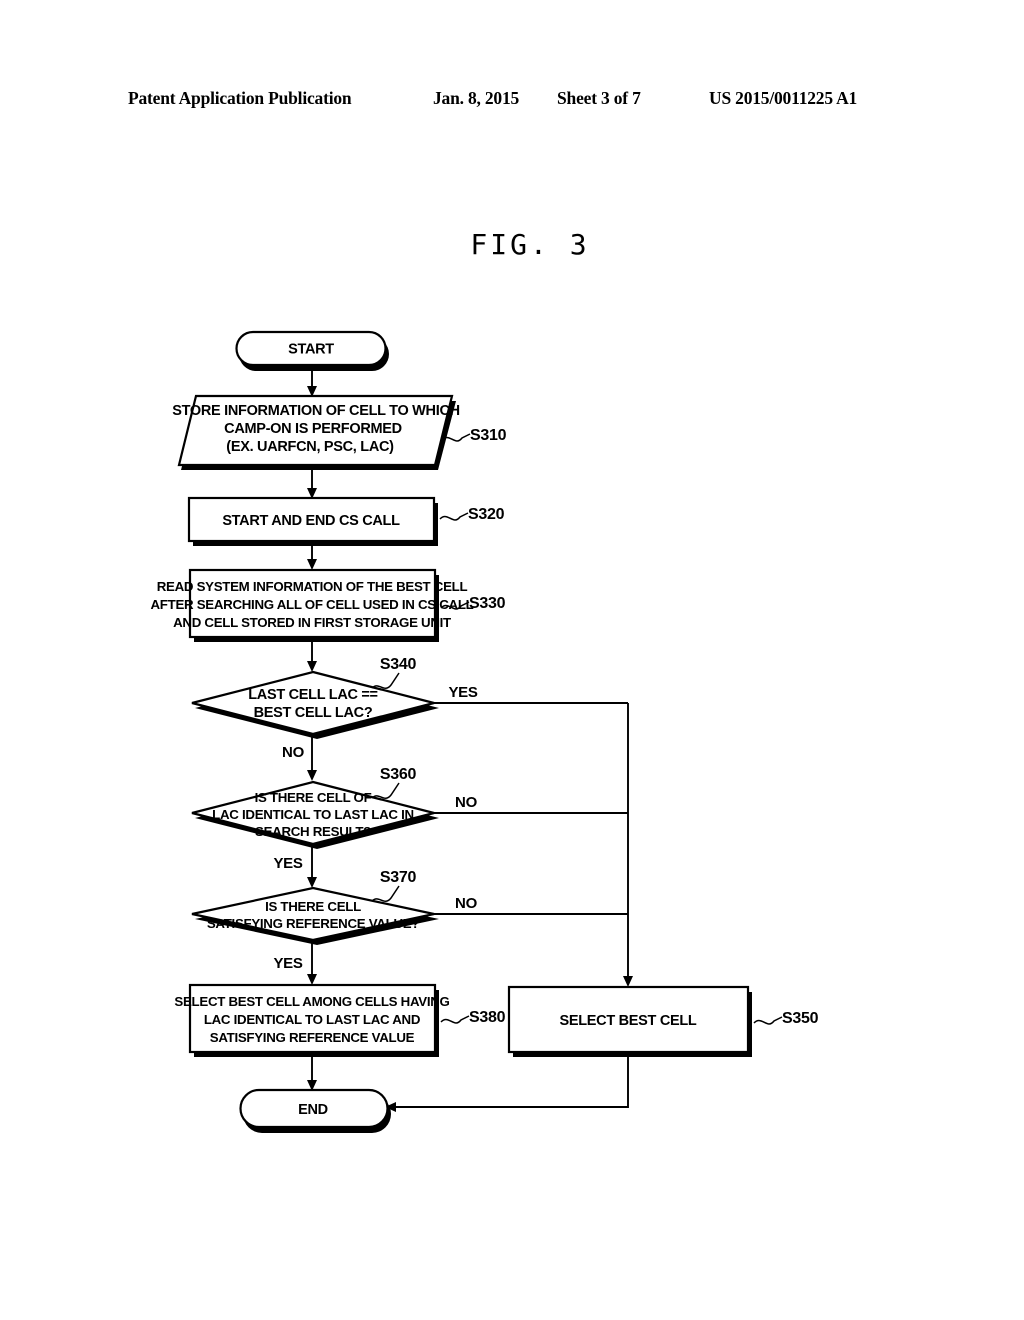  What do you see at coordinates (313, 831) in the screenshot?
I see `node-s360-line-3: SEARCH RESULT?` at bounding box center [313, 831].